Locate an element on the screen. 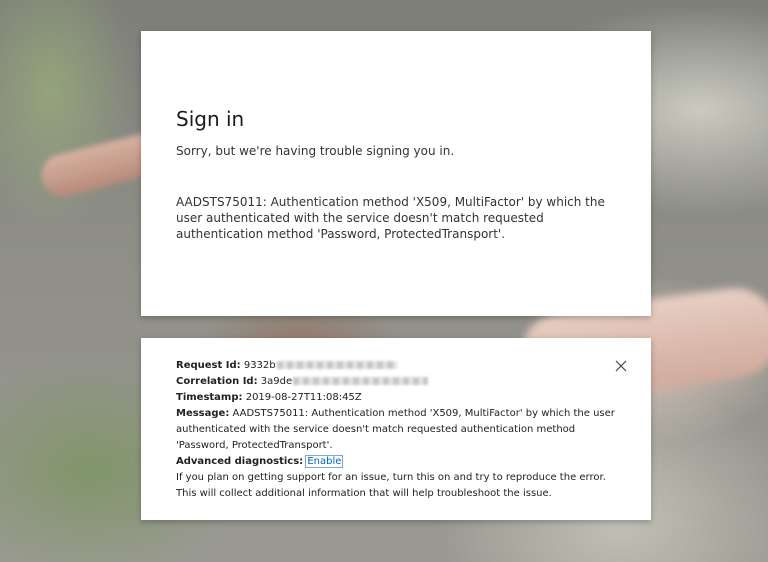 This screenshot has height=562, width=768. enable-diagnostics-link: Enable is located at coordinates (324, 461).